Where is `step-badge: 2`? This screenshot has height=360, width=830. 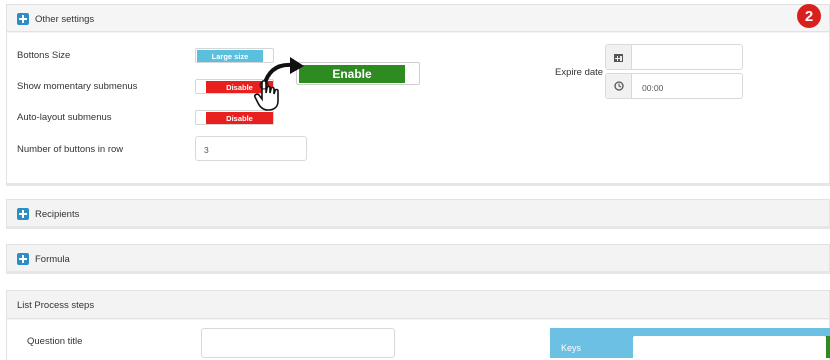 step-badge: 2 is located at coordinates (809, 16).